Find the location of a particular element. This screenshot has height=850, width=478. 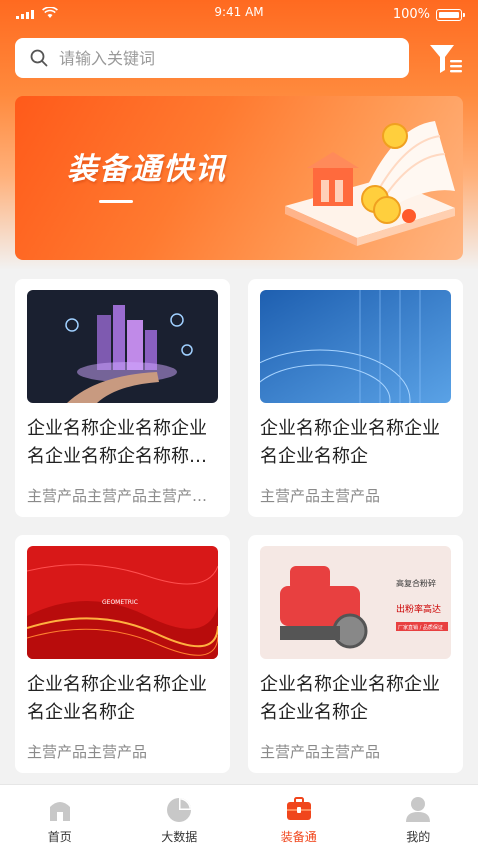

tab-home: 首页 is located at coordinates (60, 817).